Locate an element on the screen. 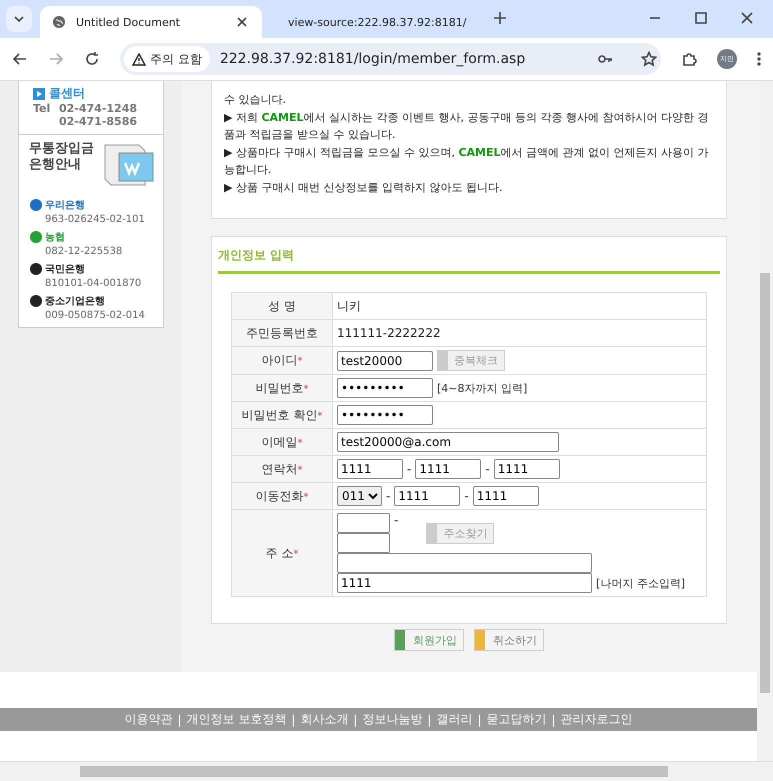  password-hint: [4~8자까지 입력] is located at coordinates (482, 388).